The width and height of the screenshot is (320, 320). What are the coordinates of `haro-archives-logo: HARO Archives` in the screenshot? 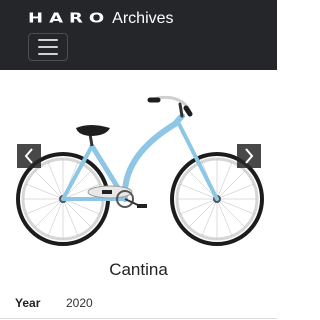 It's located at (101, 19).